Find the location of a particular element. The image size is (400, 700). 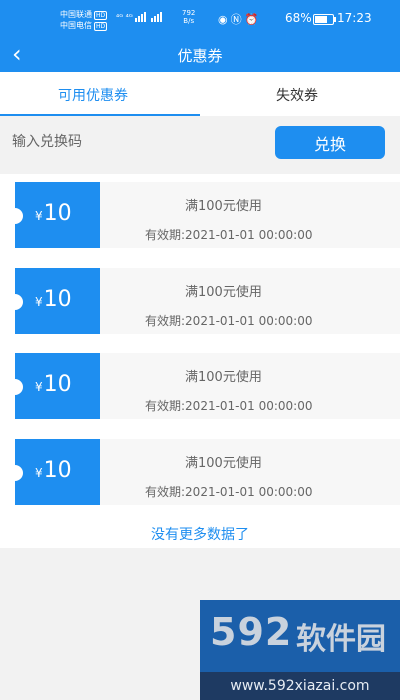

tab-available-coupons: 可用优惠券 is located at coordinates (93, 95).